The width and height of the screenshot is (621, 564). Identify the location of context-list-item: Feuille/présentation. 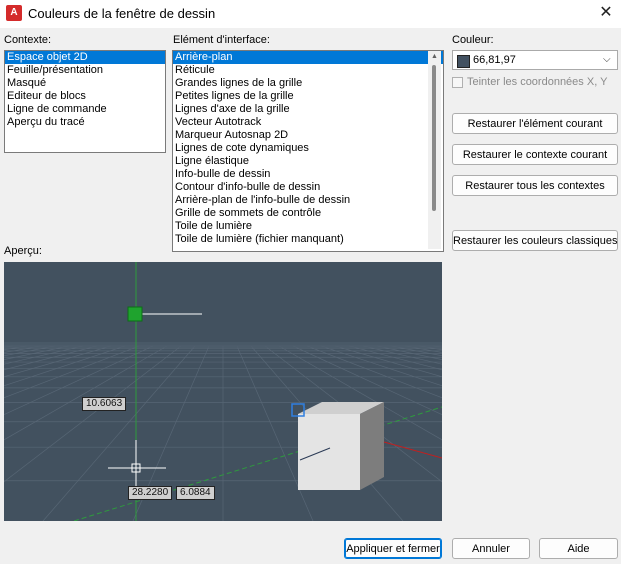
(85, 70).